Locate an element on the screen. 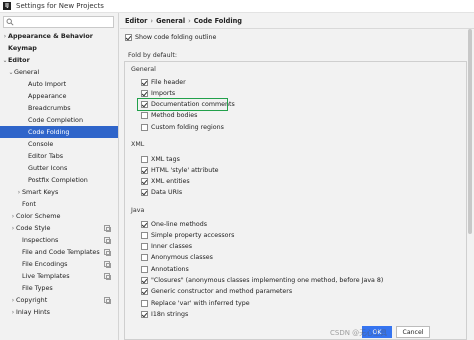  java-option-simple-property-accessors: Simple property accessors is located at coordinates (187, 235).